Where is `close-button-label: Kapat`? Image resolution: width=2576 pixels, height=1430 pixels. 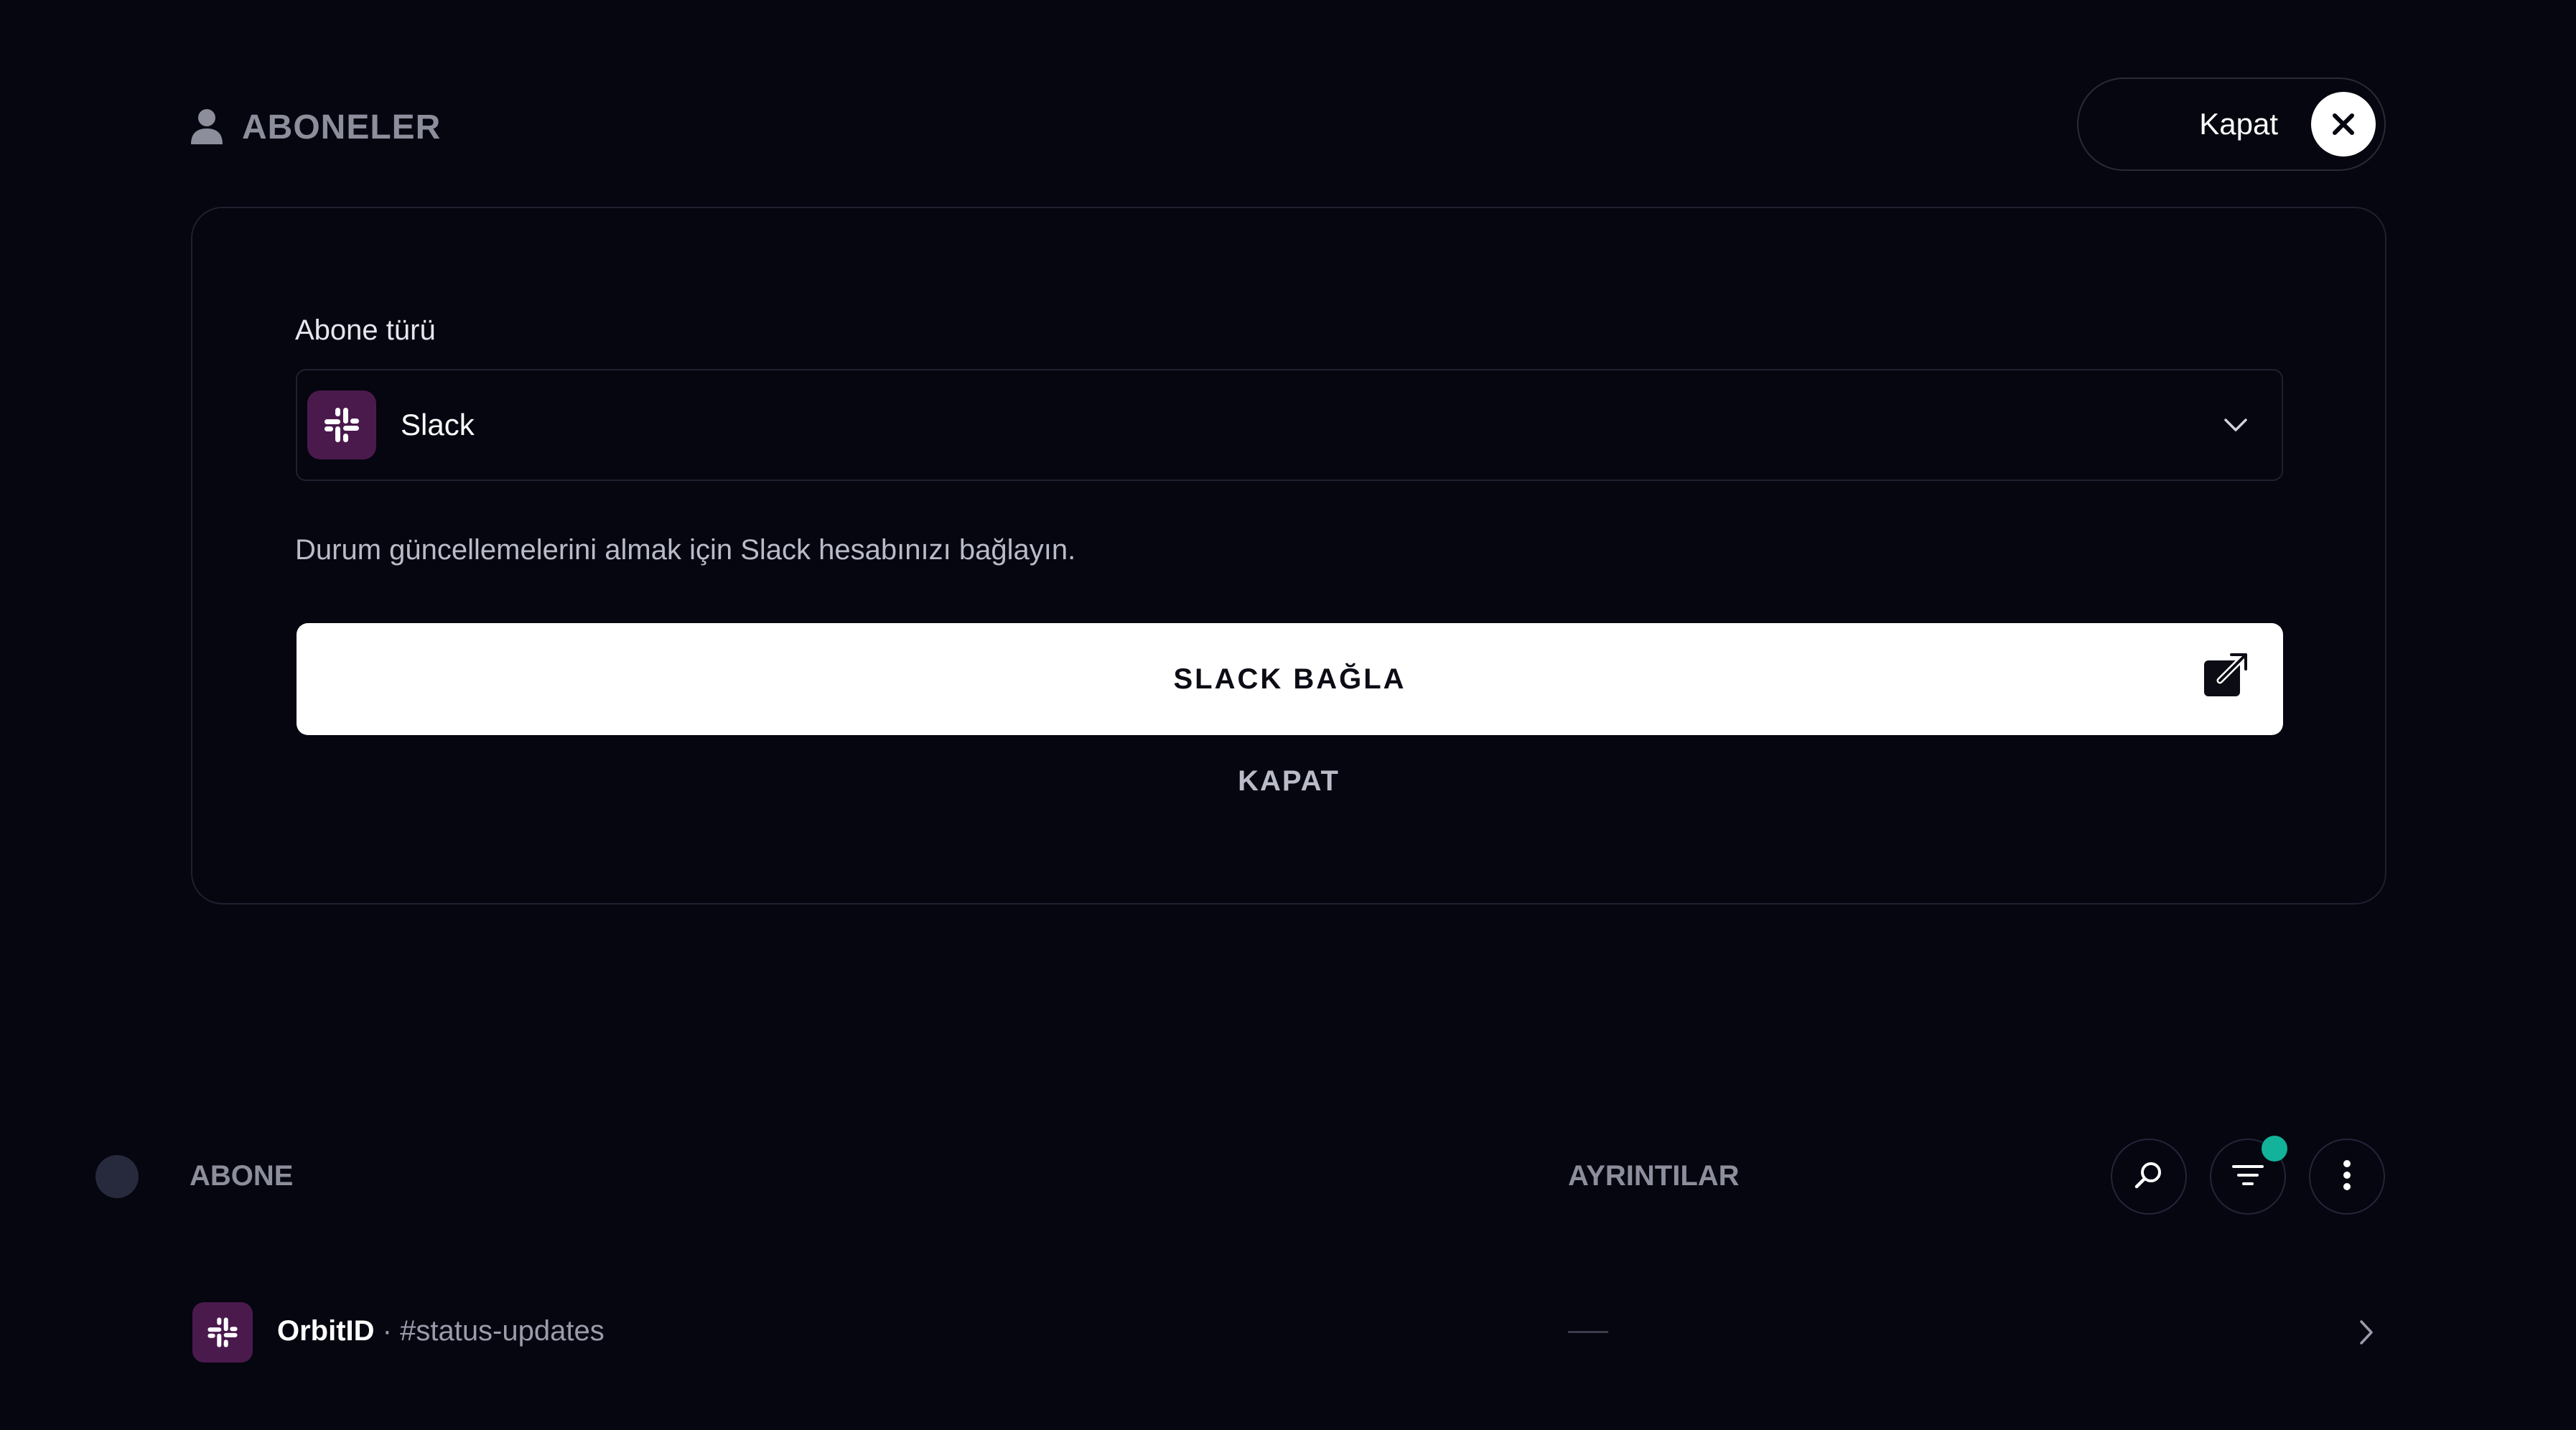 close-button-label: Kapat is located at coordinates (2238, 124).